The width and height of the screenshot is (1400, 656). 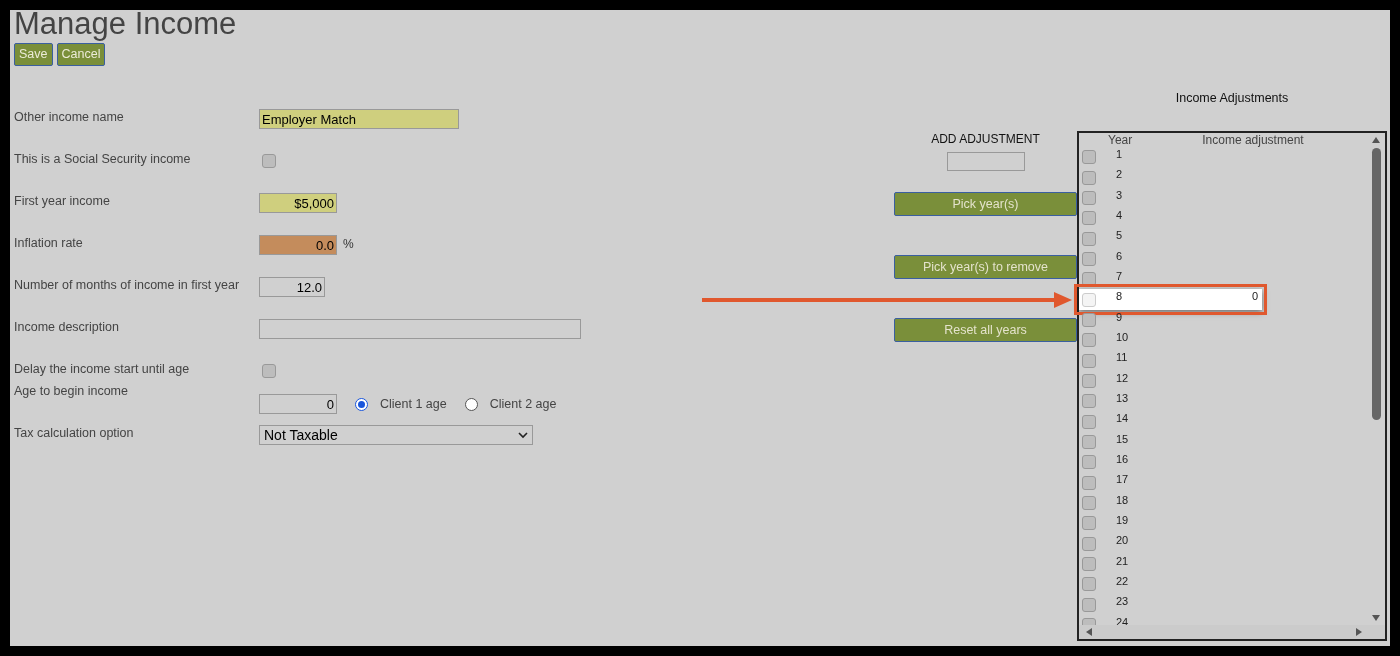 I want to click on field-label: Tax calculation option, so click(x=74, y=433).